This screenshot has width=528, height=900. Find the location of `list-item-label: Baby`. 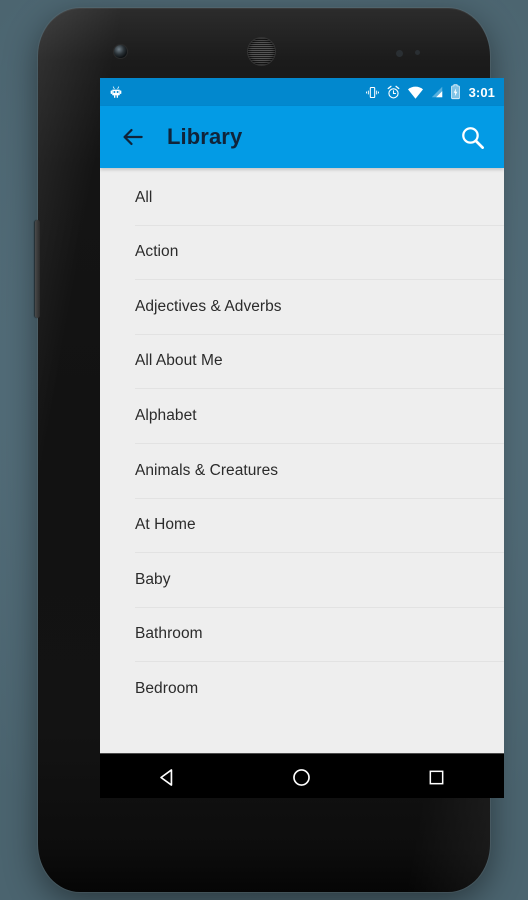

list-item-label: Baby is located at coordinates (153, 579).